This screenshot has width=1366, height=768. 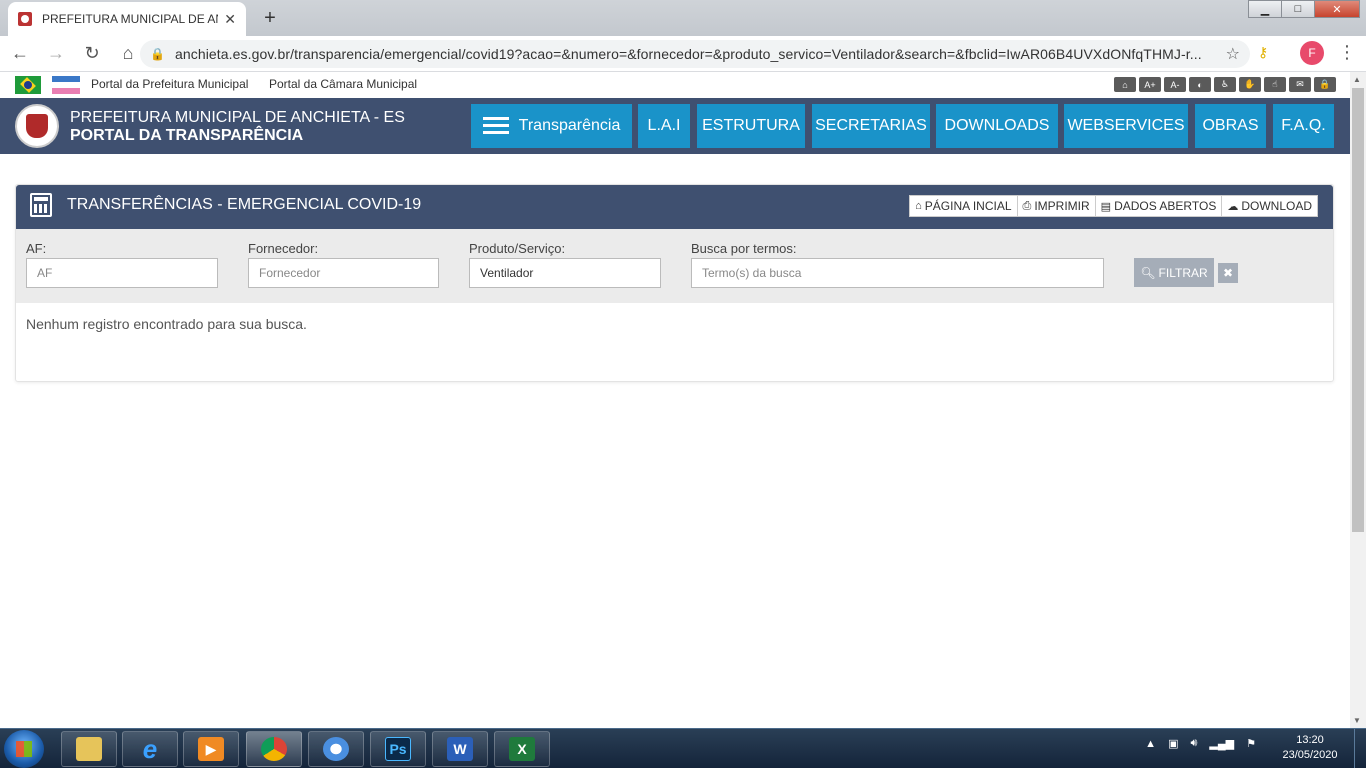 What do you see at coordinates (1325, 84) in the screenshot?
I see `acc-lock-icon: 🔒` at bounding box center [1325, 84].